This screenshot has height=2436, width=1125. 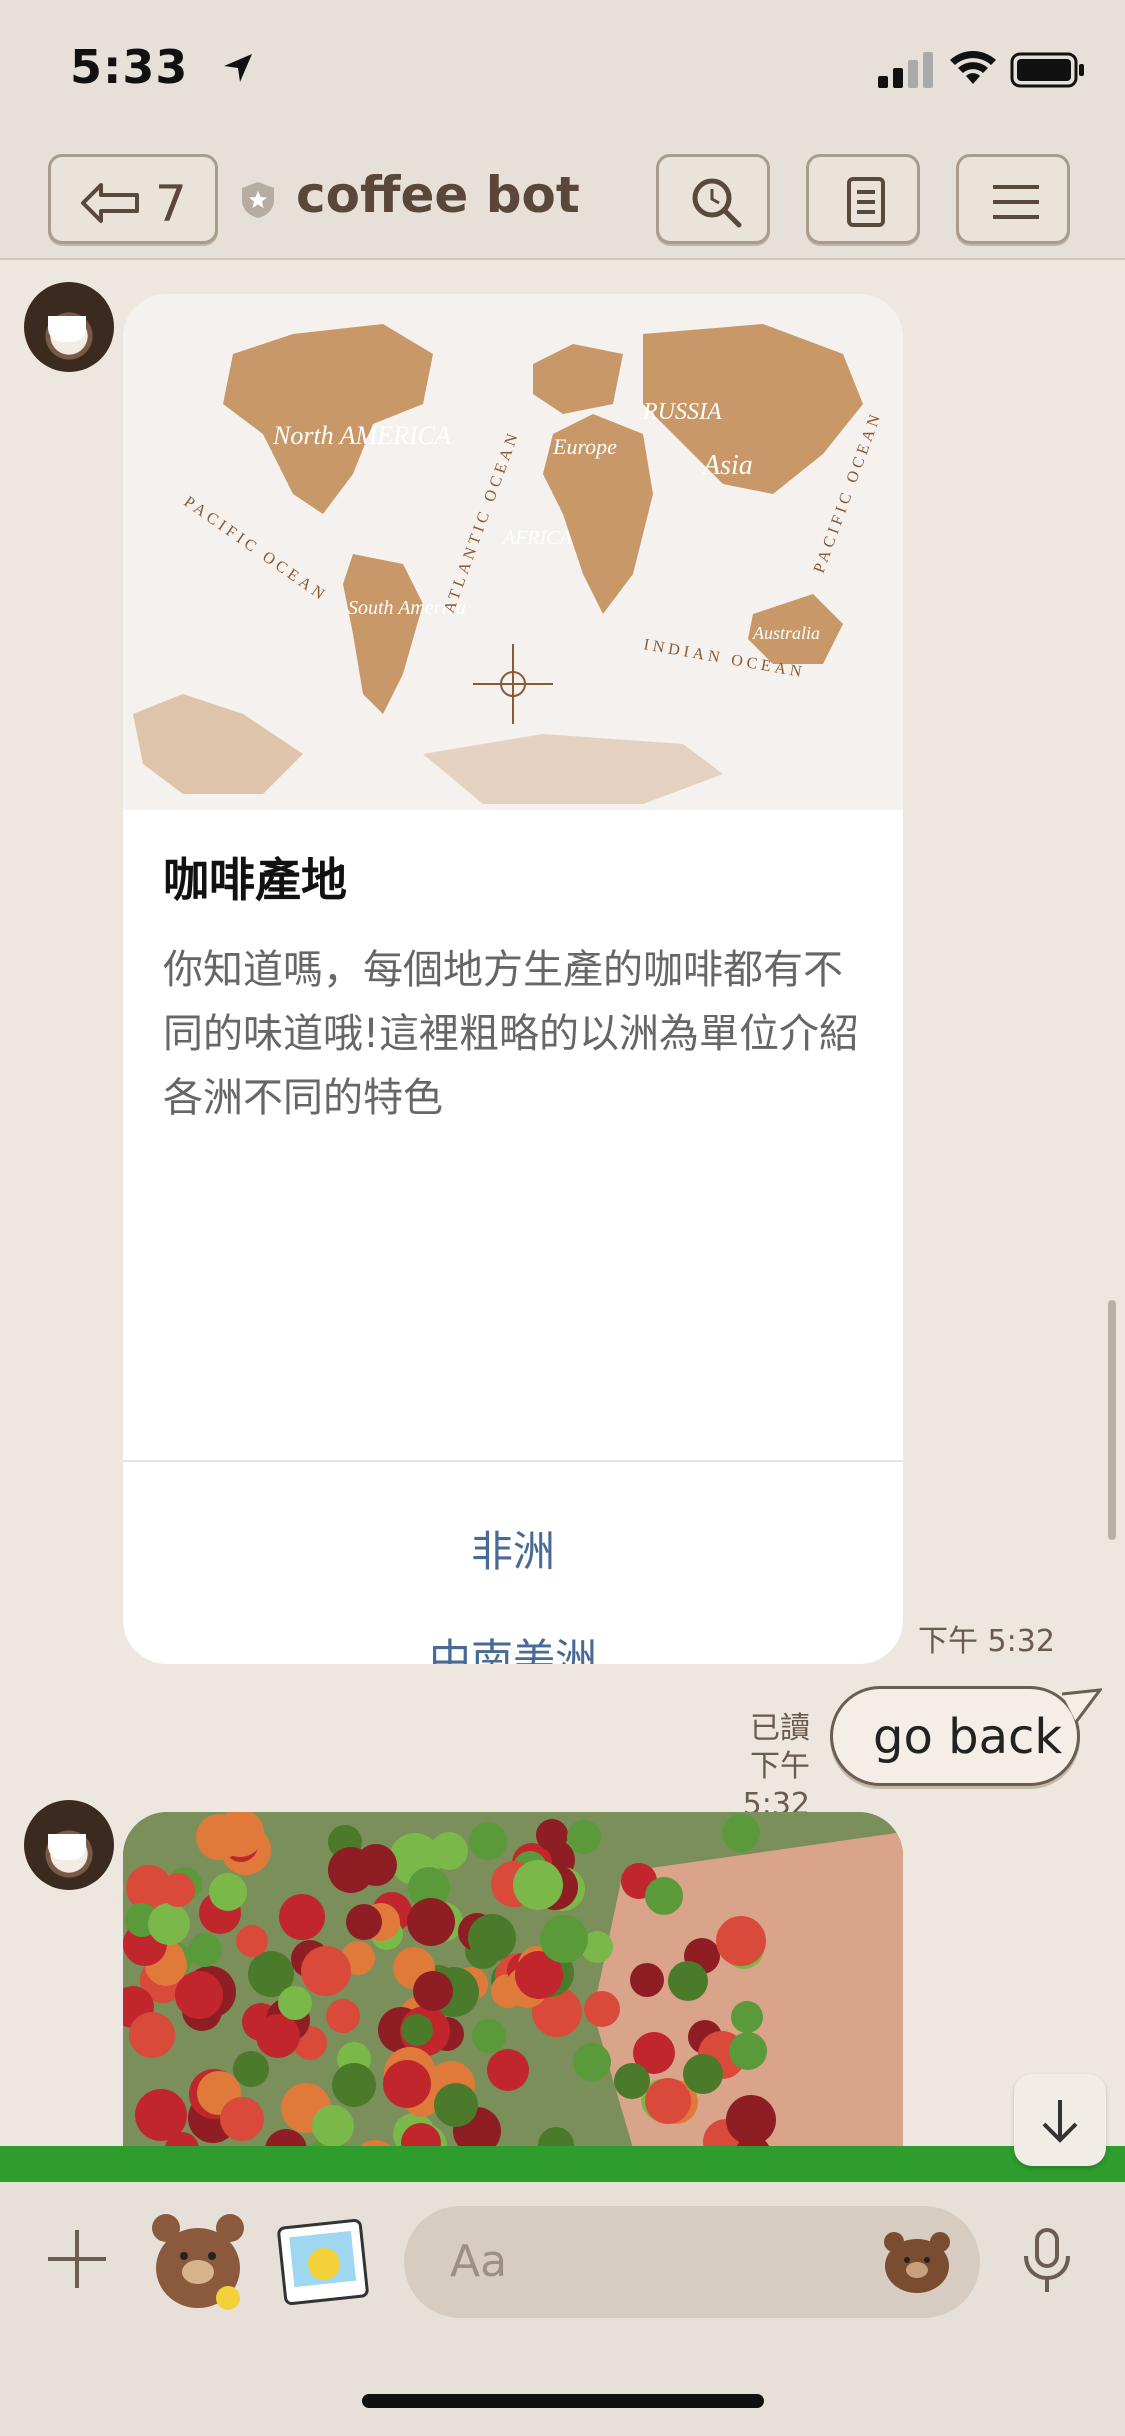 What do you see at coordinates (110, 203) in the screenshot?
I see `back-arrow-icon` at bounding box center [110, 203].